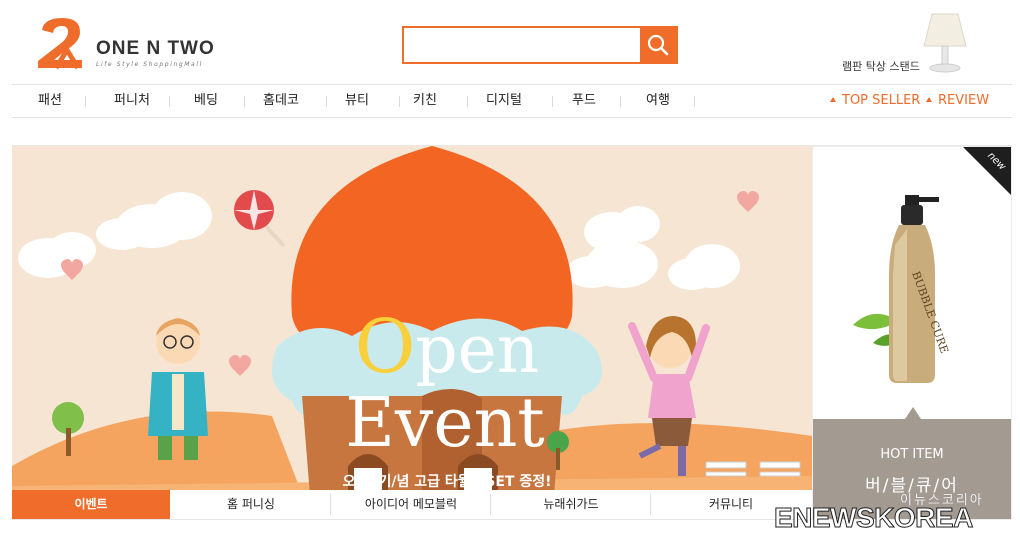 The width and height of the screenshot is (1020, 550). I want to click on nav-item-travel: 여행, so click(658, 101).